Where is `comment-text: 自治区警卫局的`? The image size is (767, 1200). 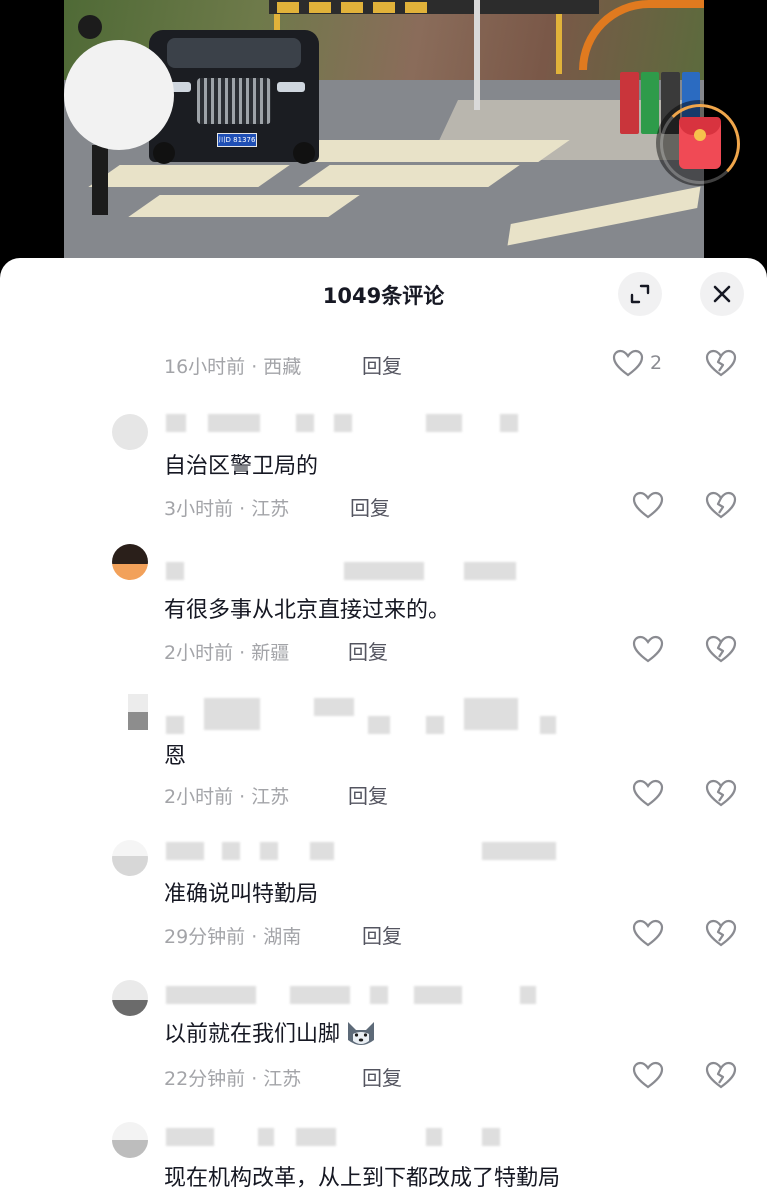
comment-text: 自治区警卫局的 is located at coordinates (241, 466).